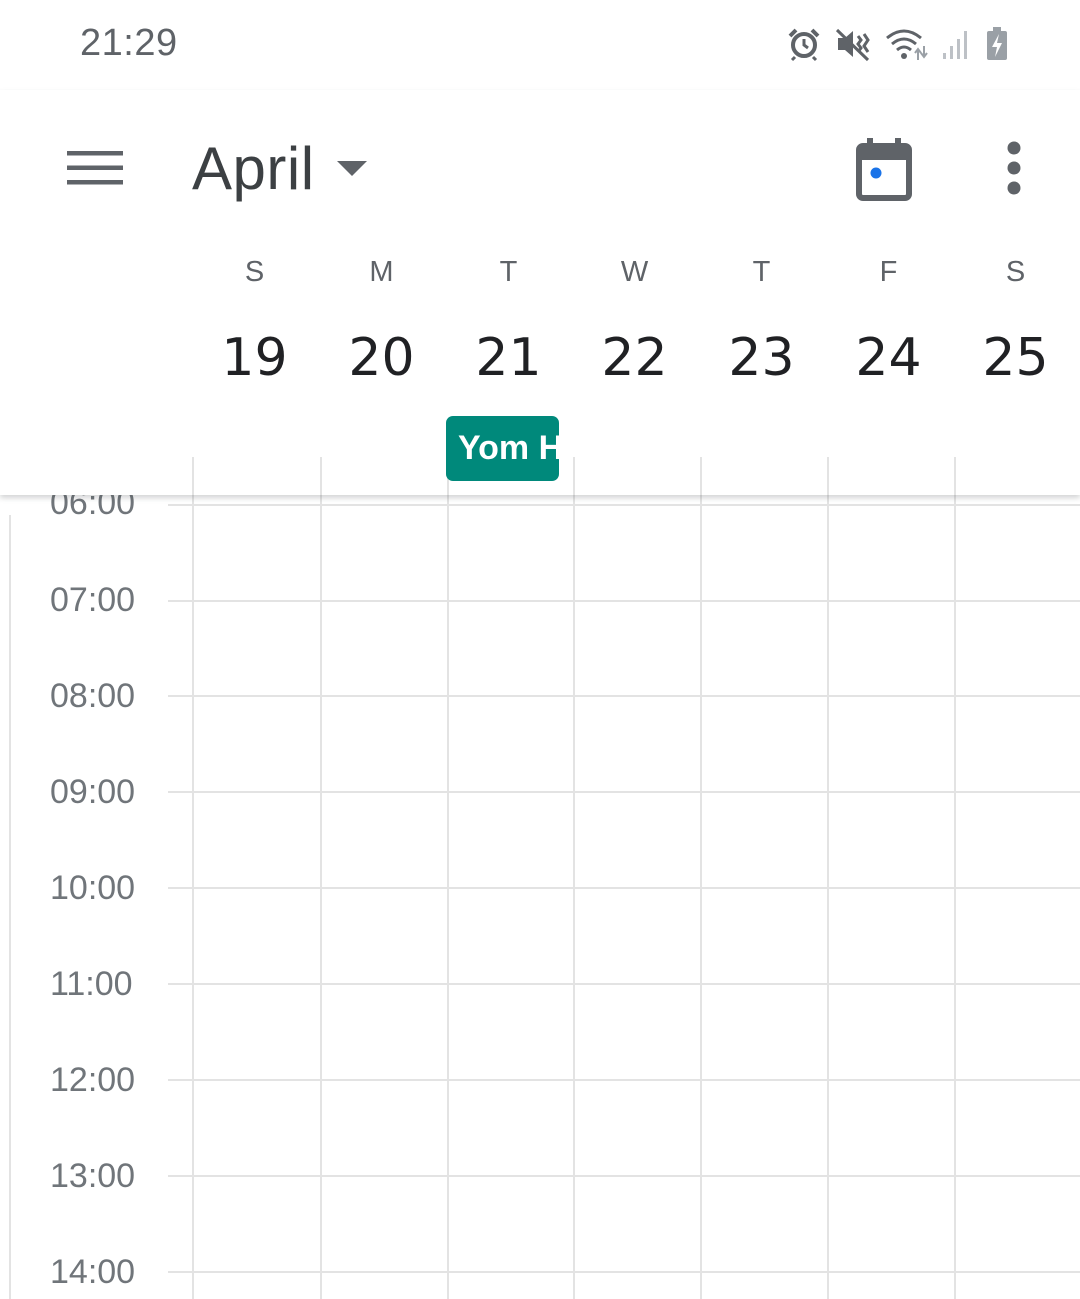  Describe the element at coordinates (634, 272) in the screenshot. I see `day-of-week: W` at that location.